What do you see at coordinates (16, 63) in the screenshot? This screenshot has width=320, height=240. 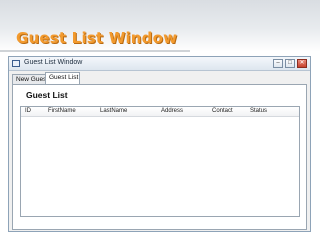 I see `window-icon` at bounding box center [16, 63].